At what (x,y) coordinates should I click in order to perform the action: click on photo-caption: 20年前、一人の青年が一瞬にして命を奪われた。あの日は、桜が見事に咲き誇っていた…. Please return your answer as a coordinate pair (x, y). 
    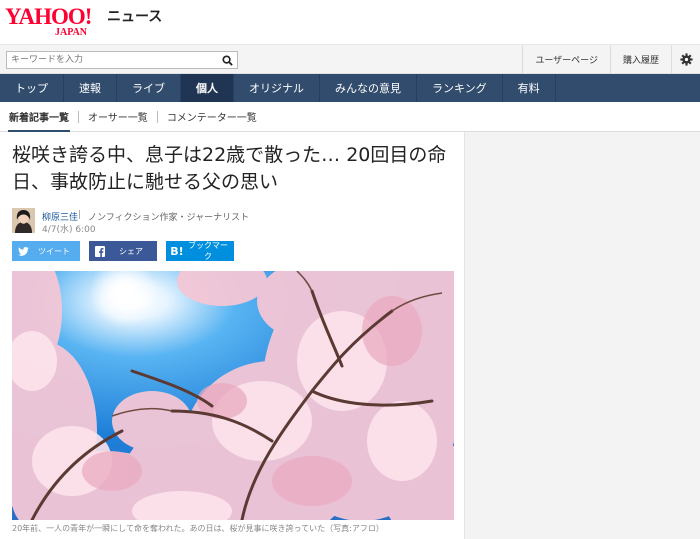
    Looking at the image, I should click on (198, 528).